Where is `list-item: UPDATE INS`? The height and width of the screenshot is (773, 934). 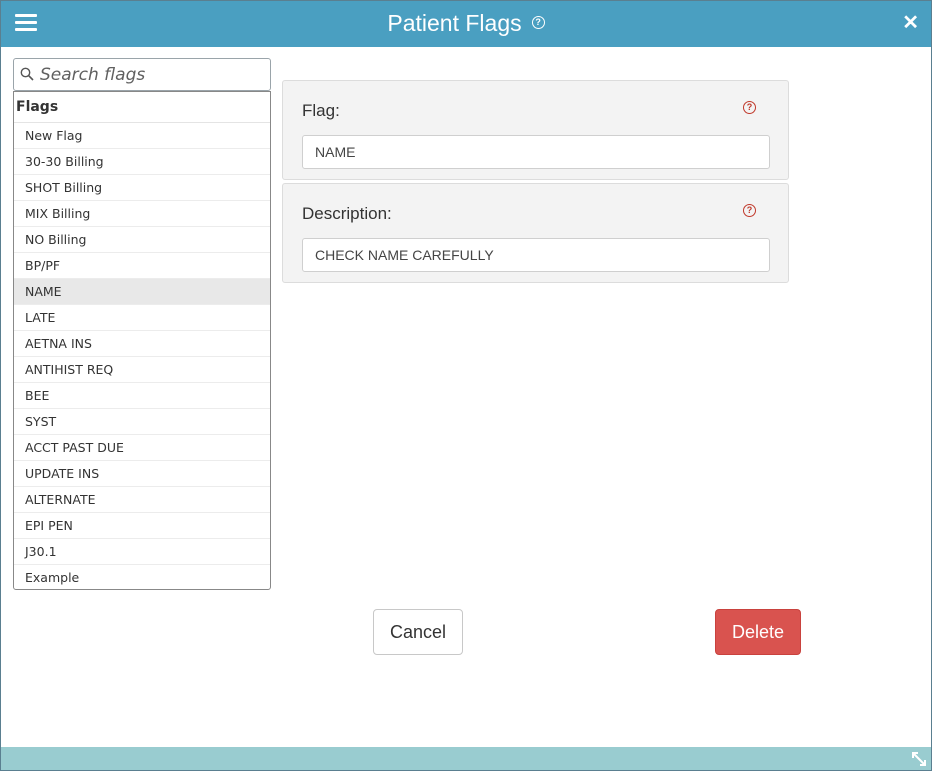
list-item: UPDATE INS is located at coordinates (142, 474).